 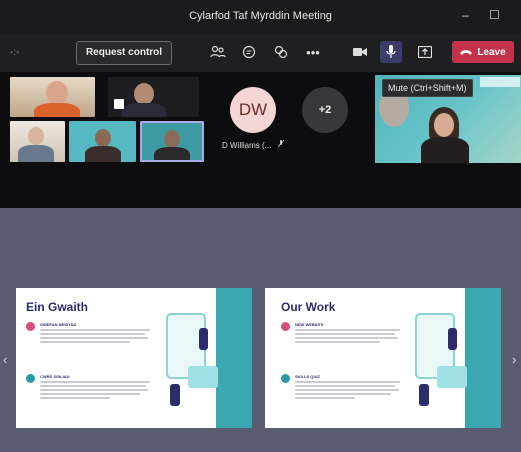 I want to click on mute-tooltip: Mute (Ctrl+Shift+M), so click(x=427, y=88).